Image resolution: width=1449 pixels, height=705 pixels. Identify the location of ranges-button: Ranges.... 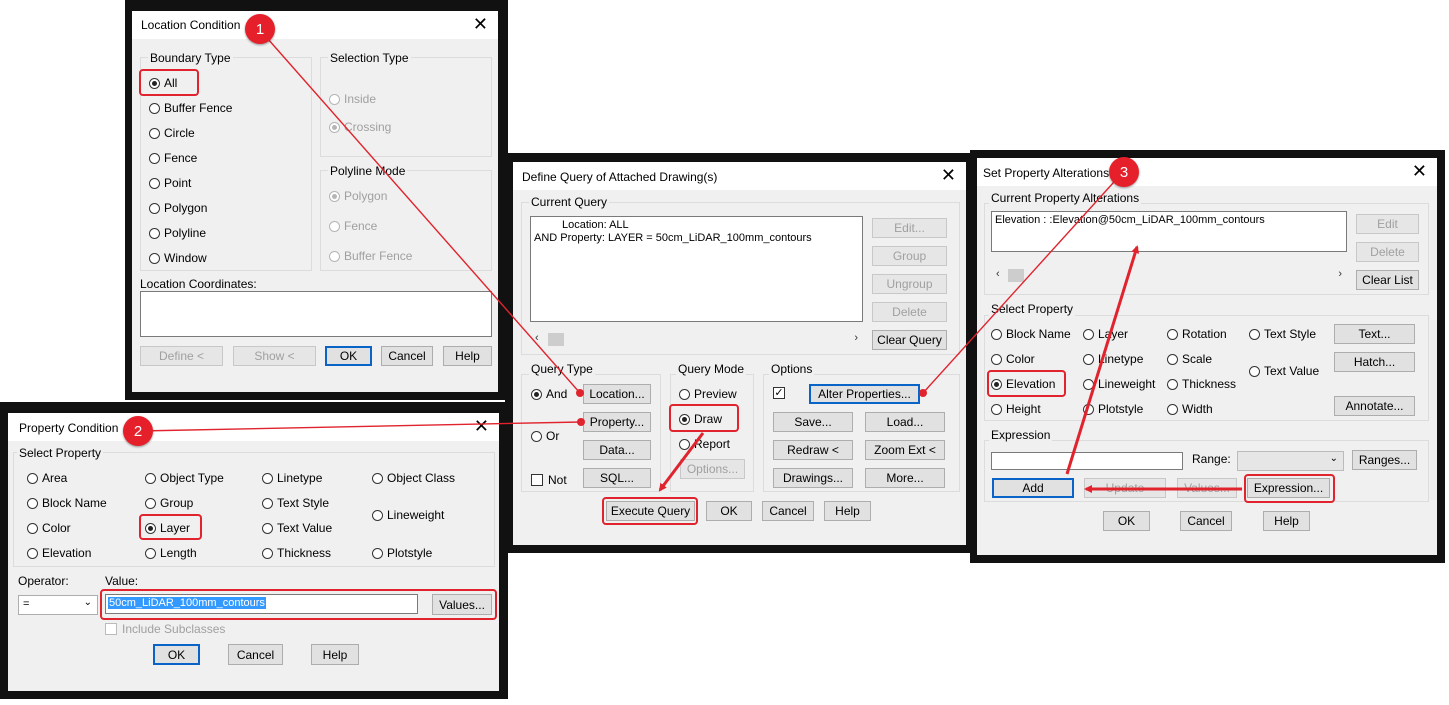
(1384, 460).